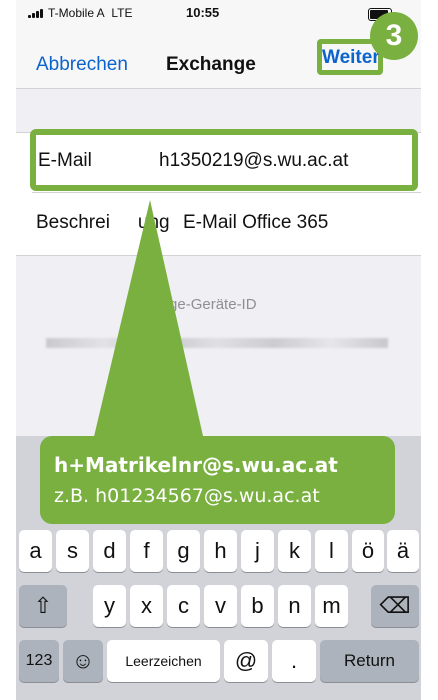 This screenshot has width=438, height=700. Describe the element at coordinates (196, 465) in the screenshot. I see `callout-format-text: h+Matrikelnr@s.wu.ac.at` at that location.